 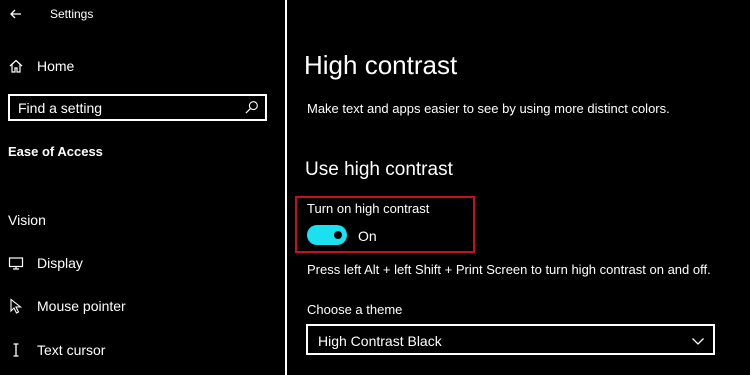 What do you see at coordinates (81, 306) in the screenshot?
I see `sidebar-item-label: Mouse pointer` at bounding box center [81, 306].